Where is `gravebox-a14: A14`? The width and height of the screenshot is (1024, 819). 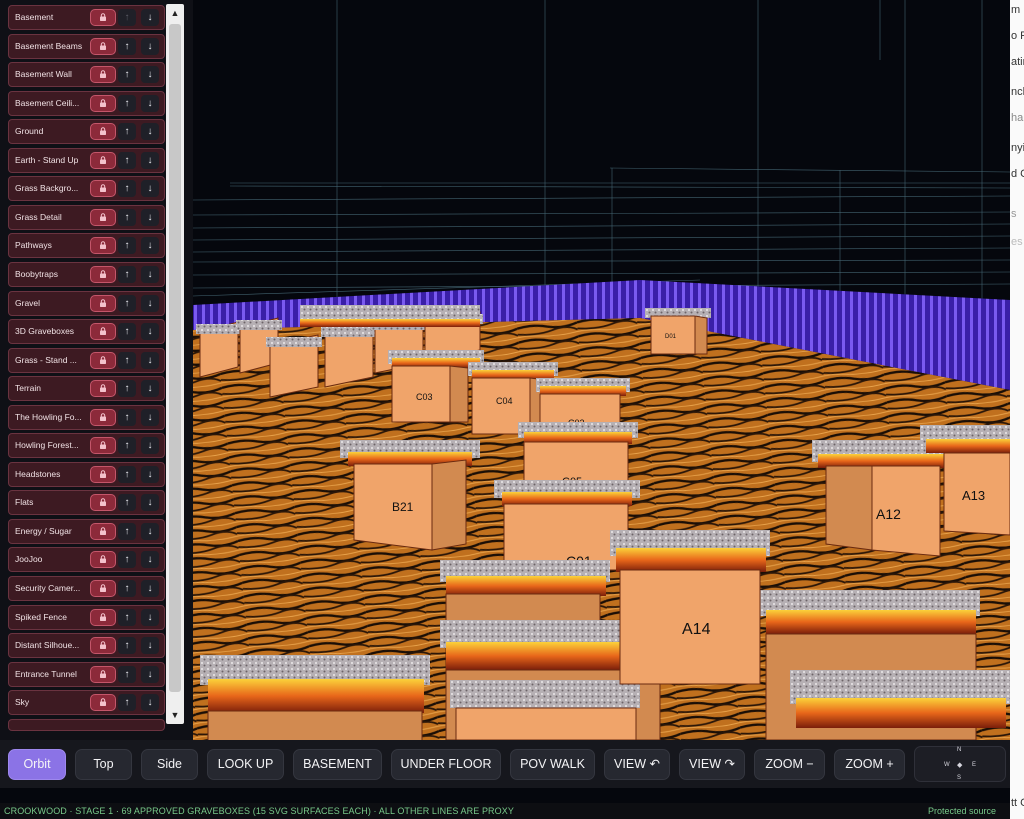 gravebox-a14: A14 is located at coordinates (690, 607).